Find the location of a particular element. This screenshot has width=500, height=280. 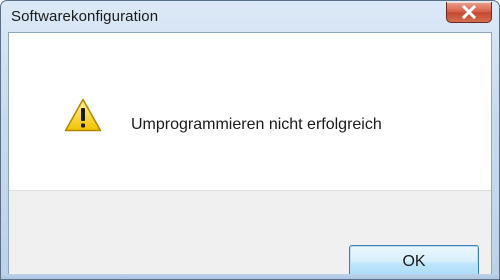

title-bar: Softwarekonfiguration is located at coordinates (250, 16).